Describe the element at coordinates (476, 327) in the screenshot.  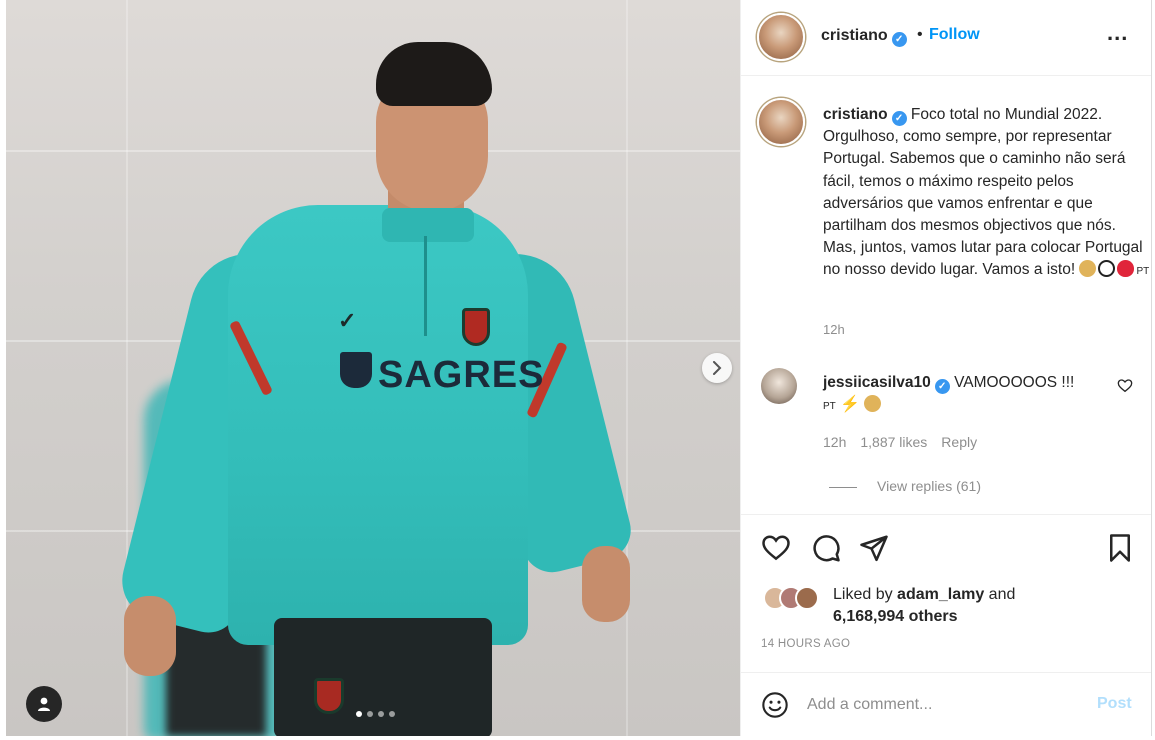
I see `portugal-crest` at that location.